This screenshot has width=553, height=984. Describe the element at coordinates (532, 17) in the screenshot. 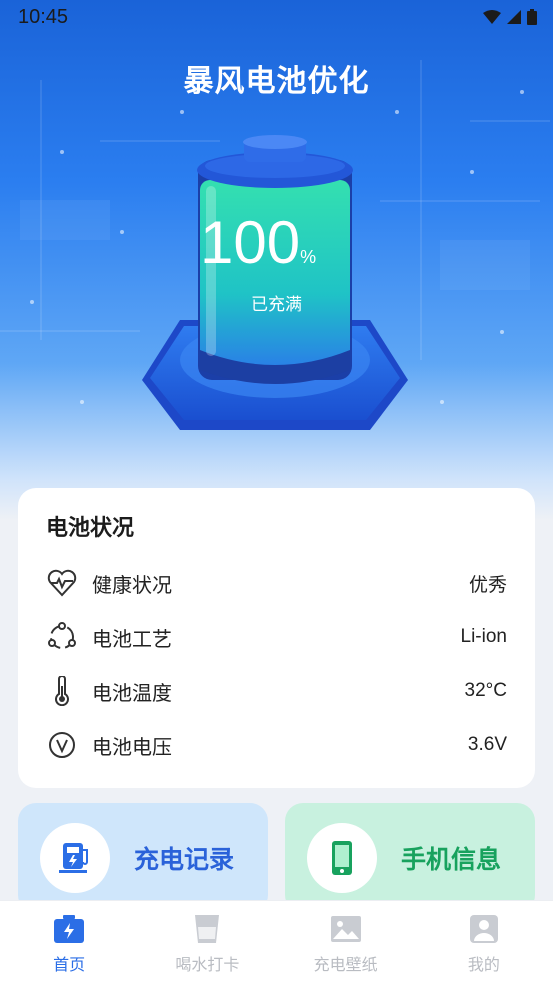

I see `battery-status-icon` at that location.